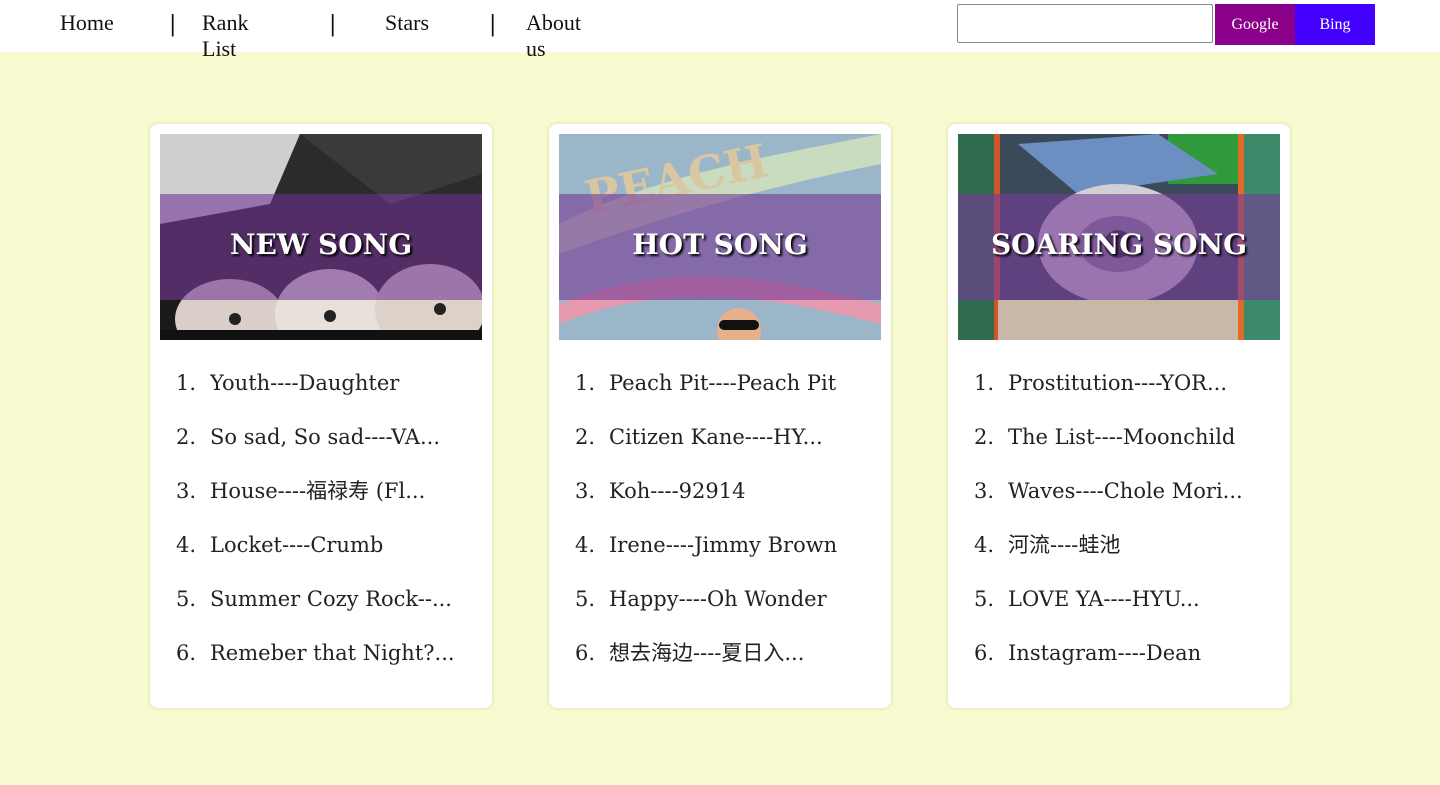 The width and height of the screenshot is (1440, 785). What do you see at coordinates (739, 491) in the screenshot?
I see `song-title-link: Koh----92914` at bounding box center [739, 491].